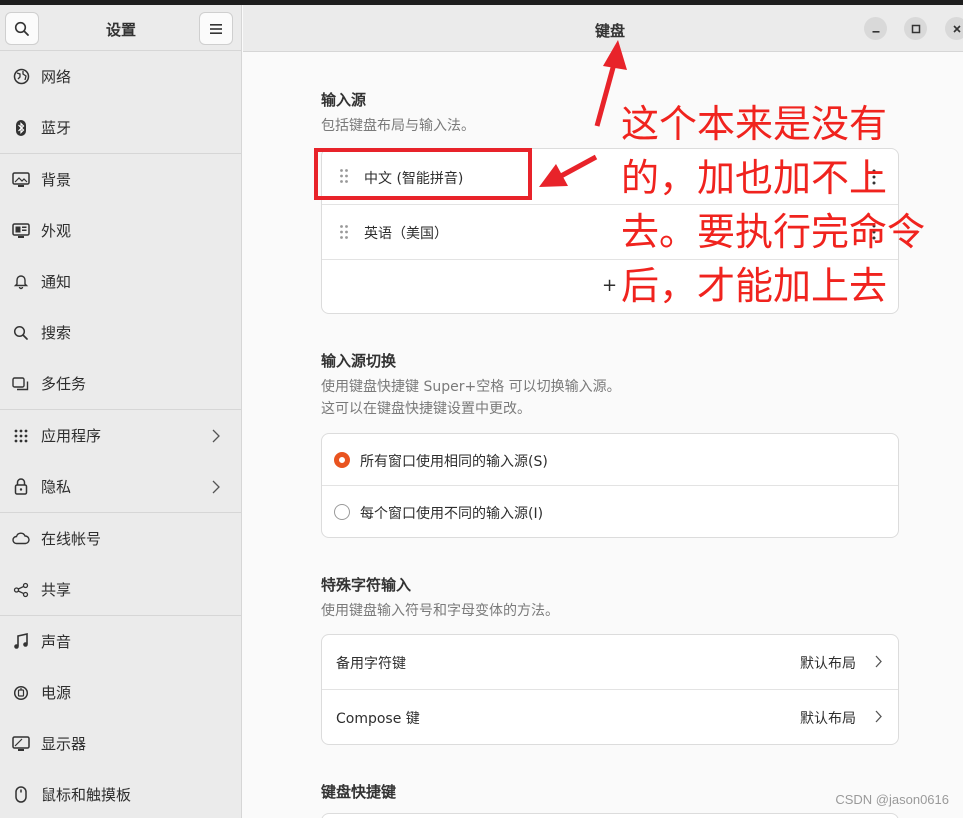 The width and height of the screenshot is (963, 818). Describe the element at coordinates (21, 642) in the screenshot. I see `music-note-icon` at that location.